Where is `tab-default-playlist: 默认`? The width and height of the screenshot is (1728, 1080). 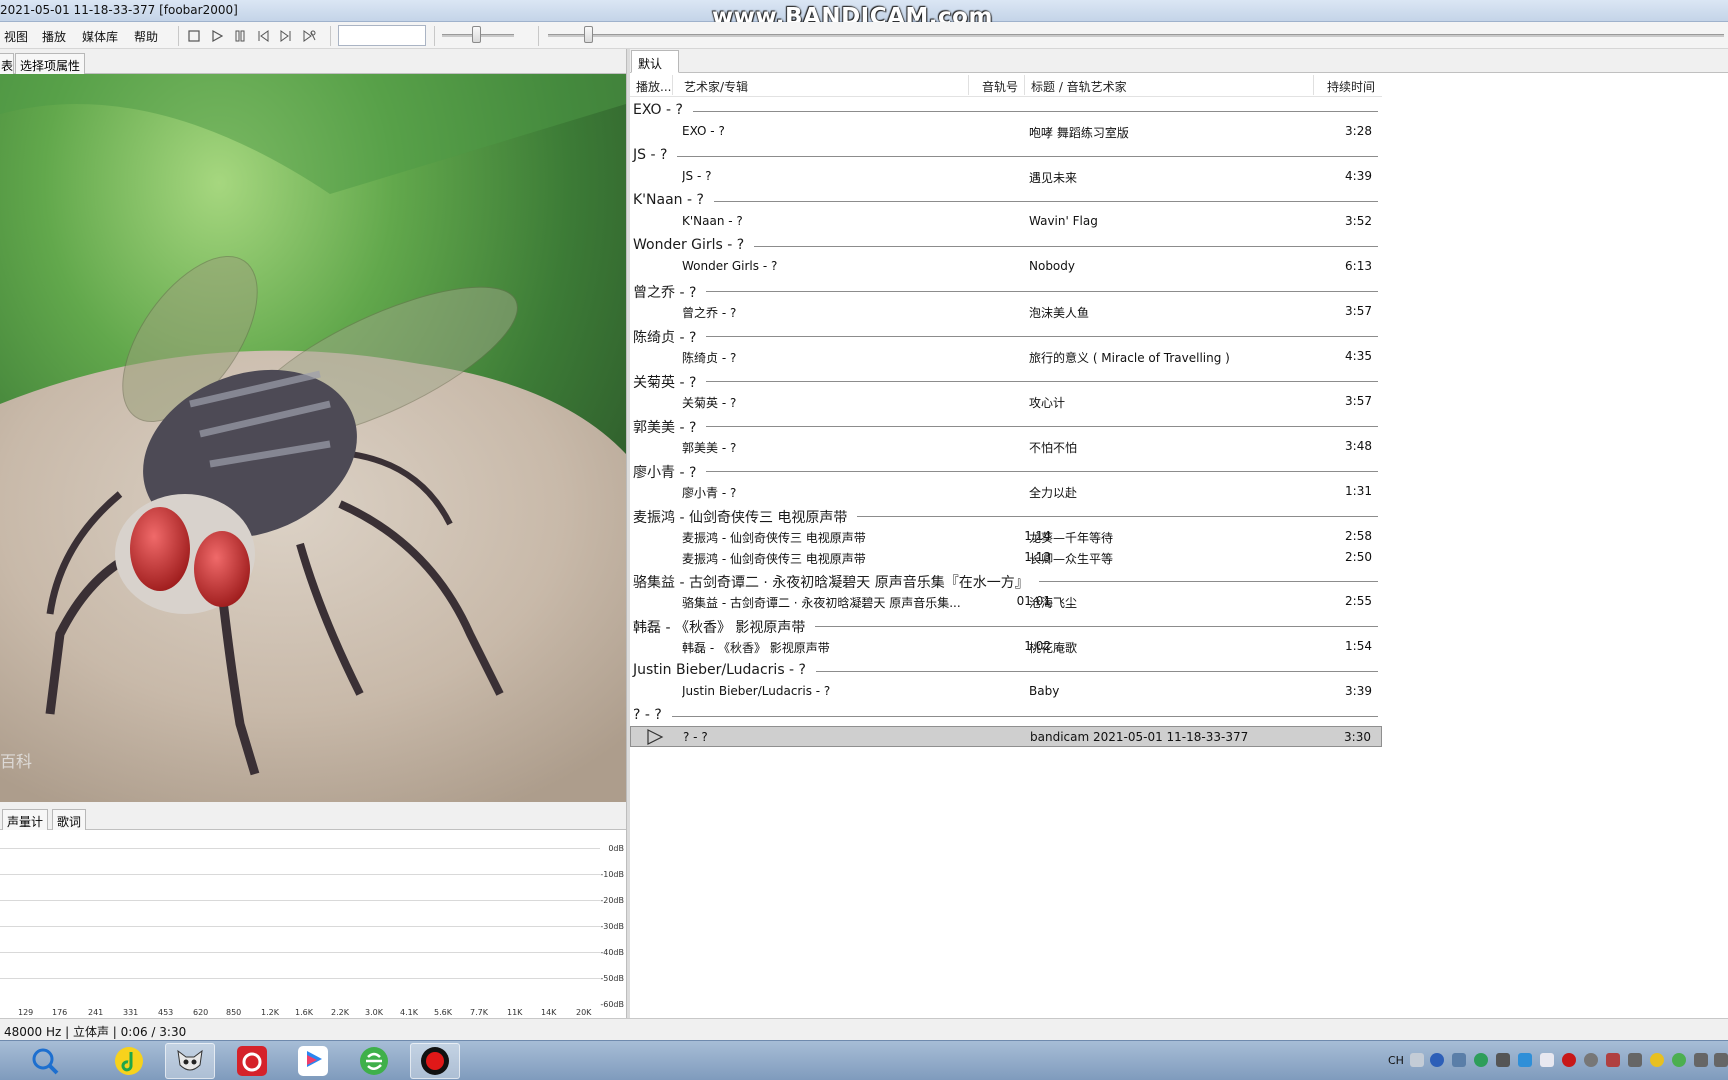 tab-default-playlist: 默认 is located at coordinates (655, 61).